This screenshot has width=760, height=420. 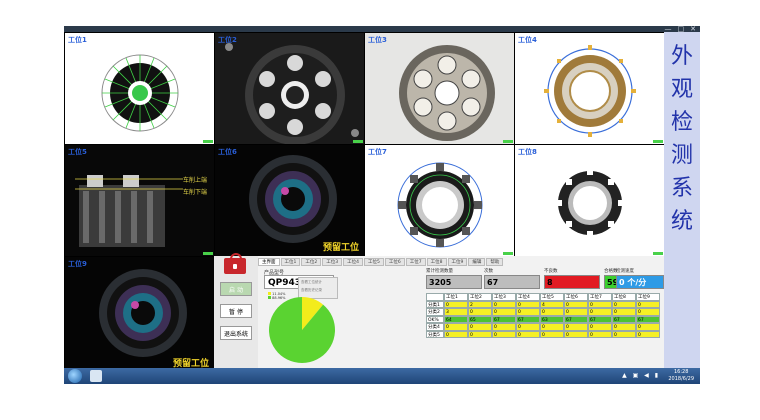 What do you see at coordinates (544, 297) in the screenshot?
I see `table-header: 工位1 工位2 工位3 工位4 工位5 工位6 工位7 工位8 工位9` at bounding box center [544, 297].